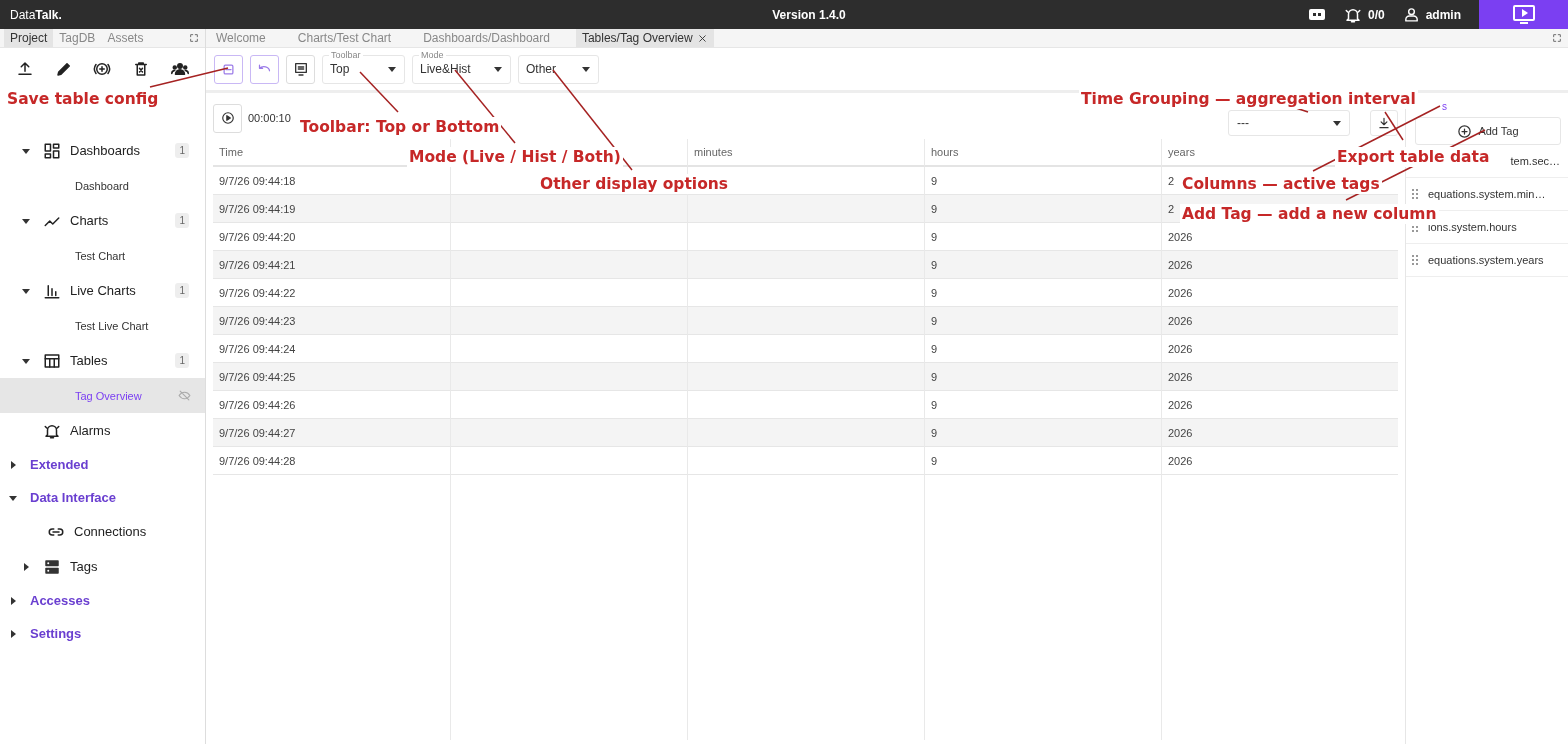 This screenshot has width=1568, height=744. What do you see at coordinates (269, 118) in the screenshot?
I see `timer-value: 00:00:10` at bounding box center [269, 118].